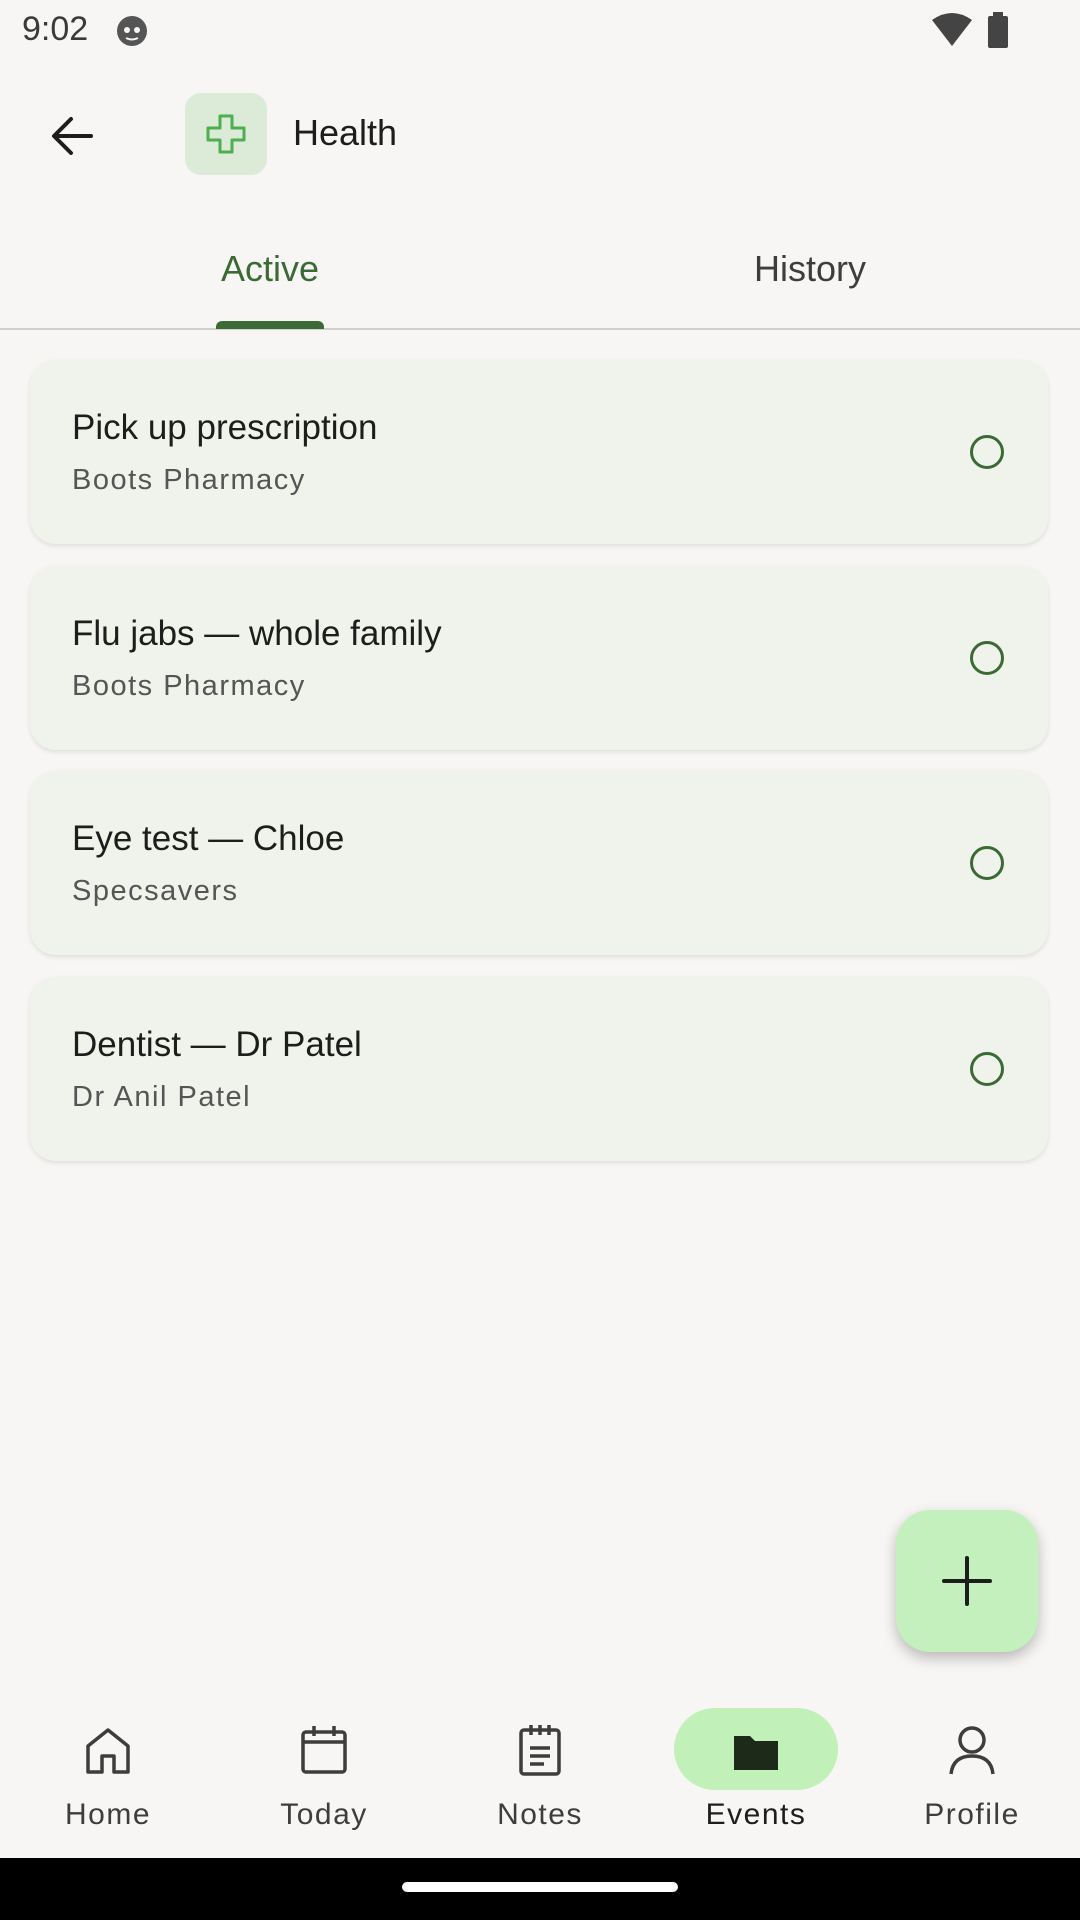 The width and height of the screenshot is (1080, 1920). I want to click on person-icon, so click(972, 1750).